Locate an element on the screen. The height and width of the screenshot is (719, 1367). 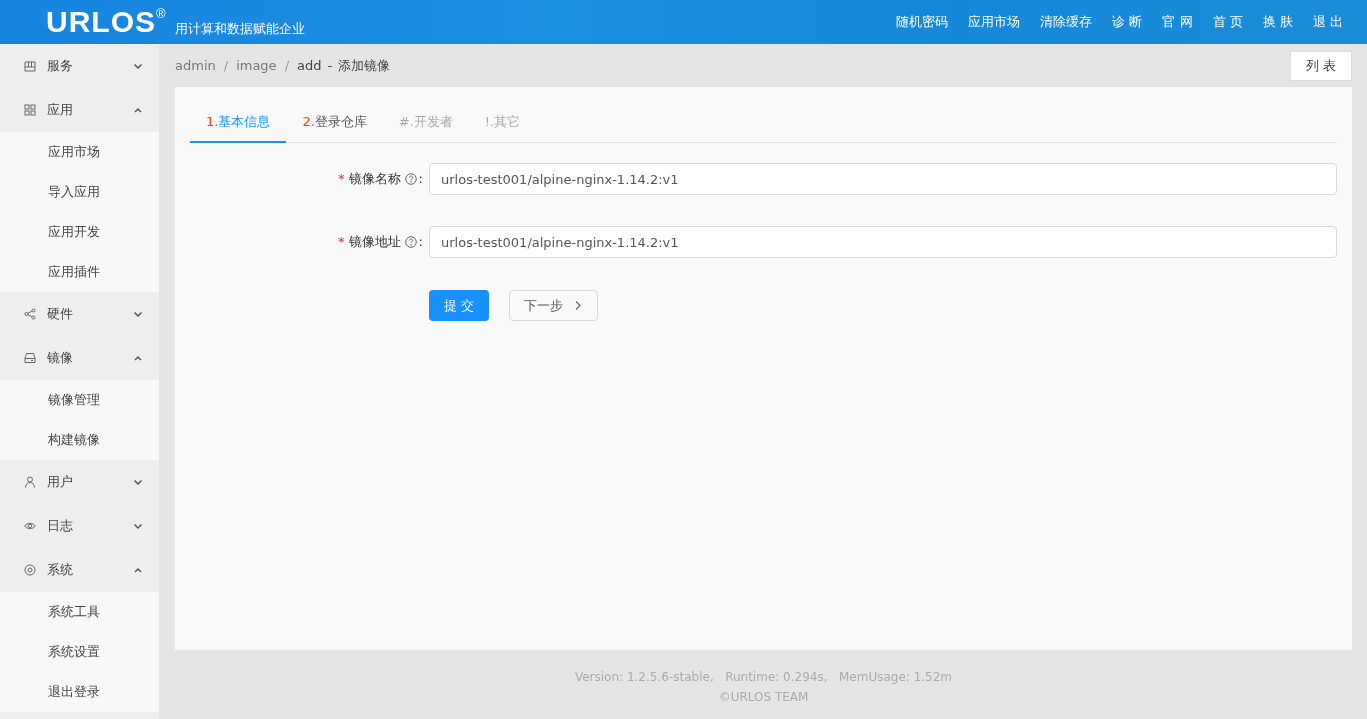
sidebar-item: 硬件 is located at coordinates (79, 314).